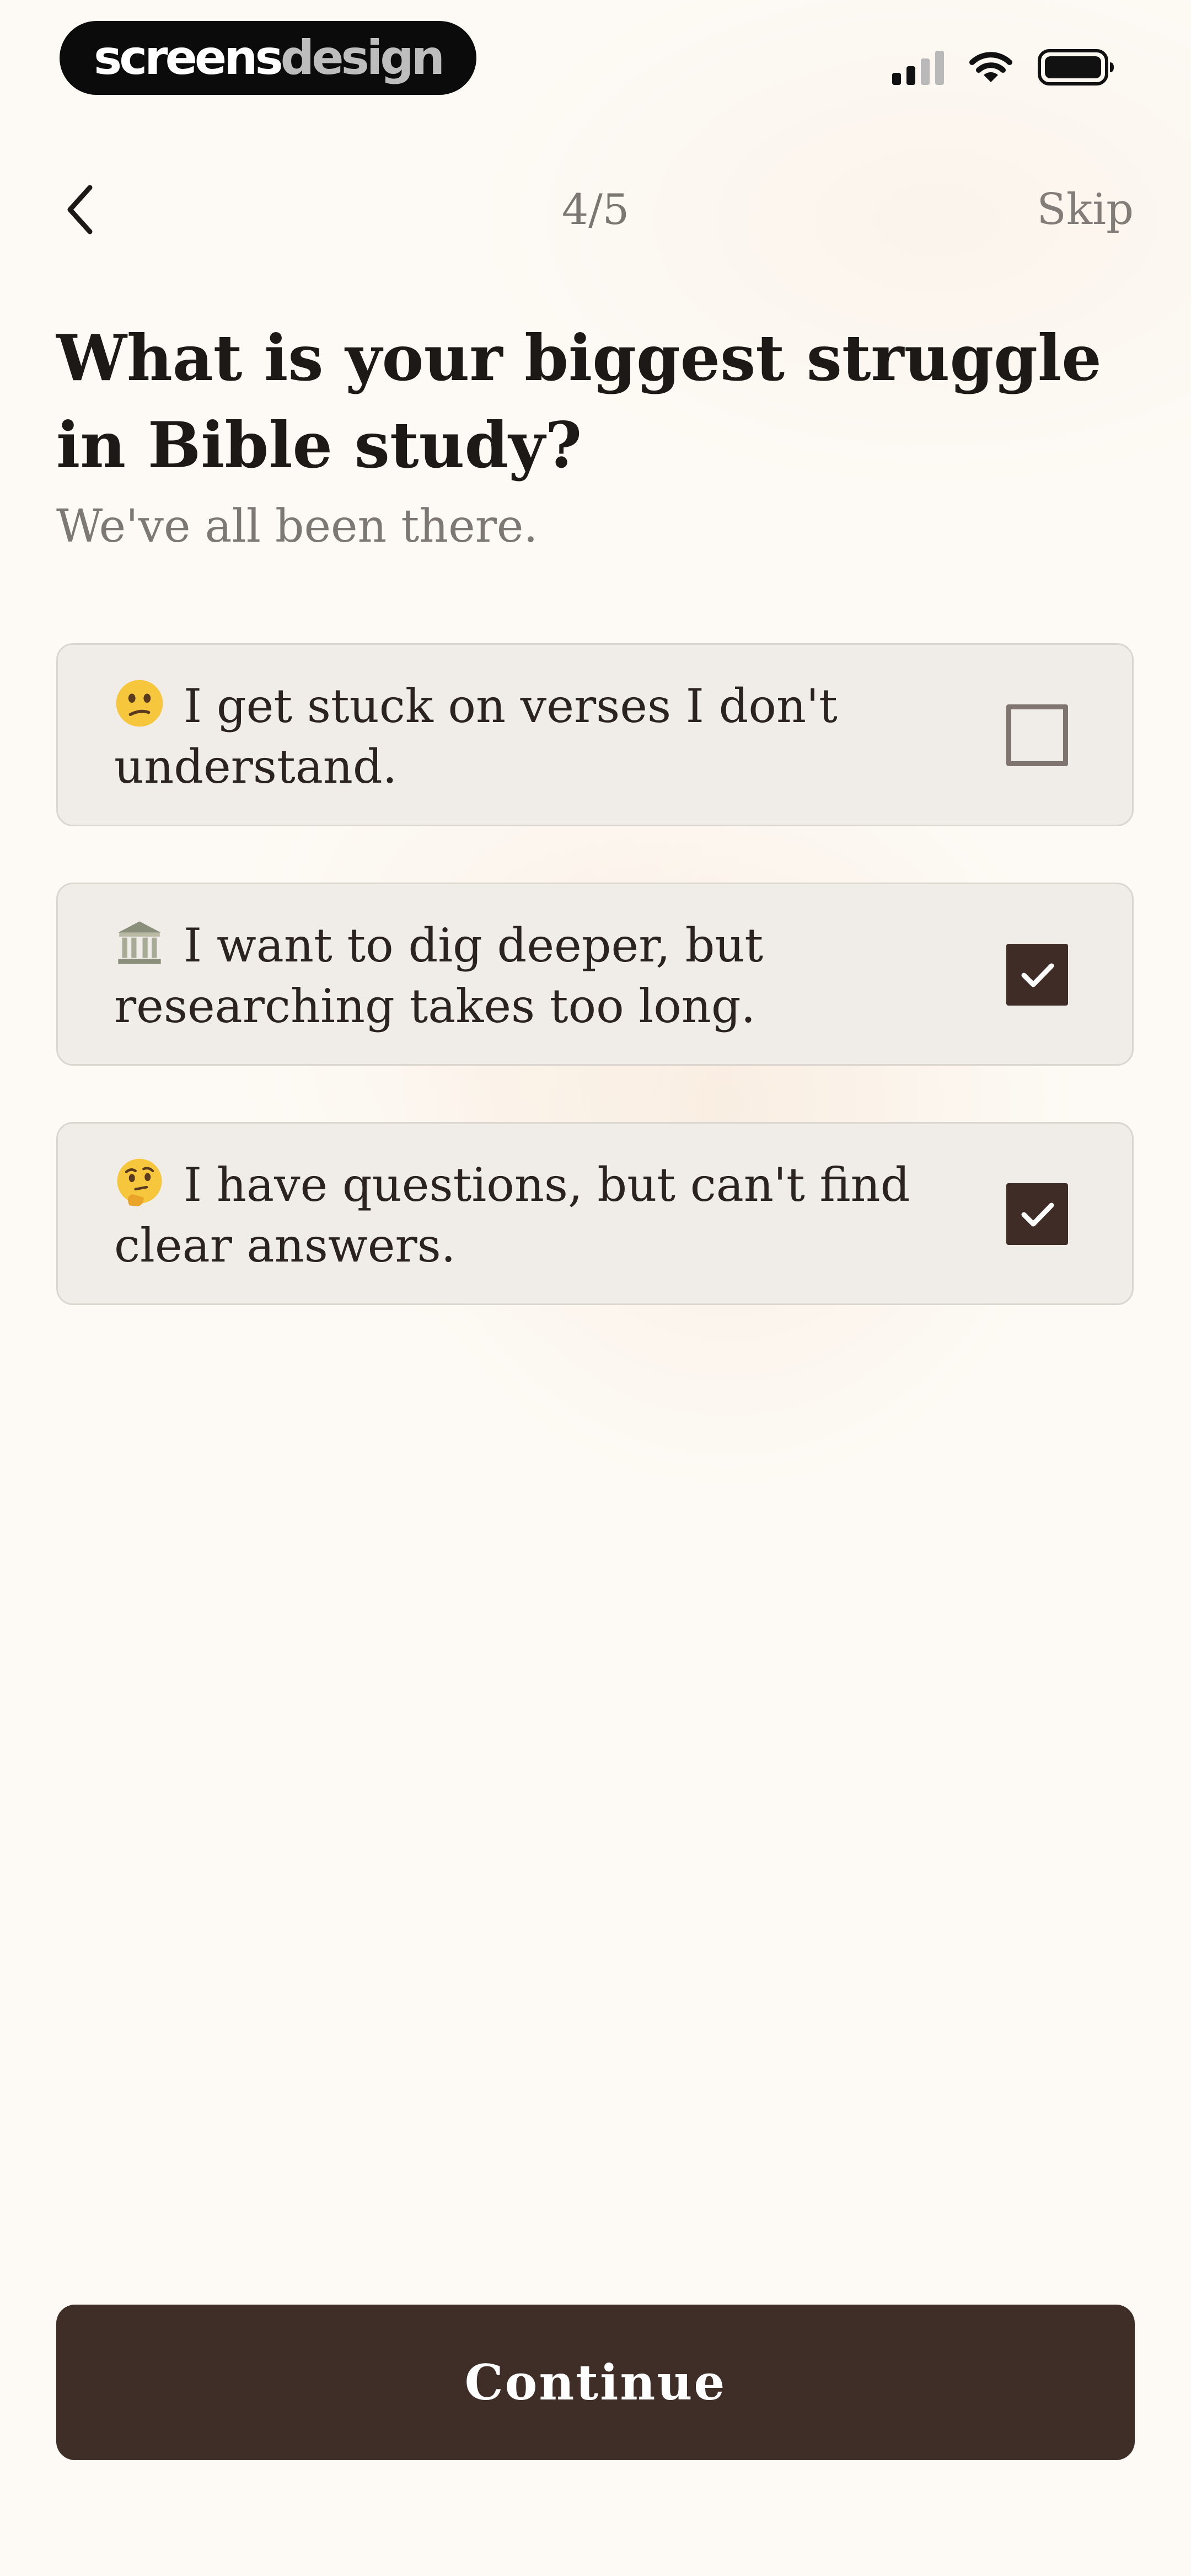  What do you see at coordinates (189, 57) in the screenshot?
I see `logo-text-screens: screens` at bounding box center [189, 57].